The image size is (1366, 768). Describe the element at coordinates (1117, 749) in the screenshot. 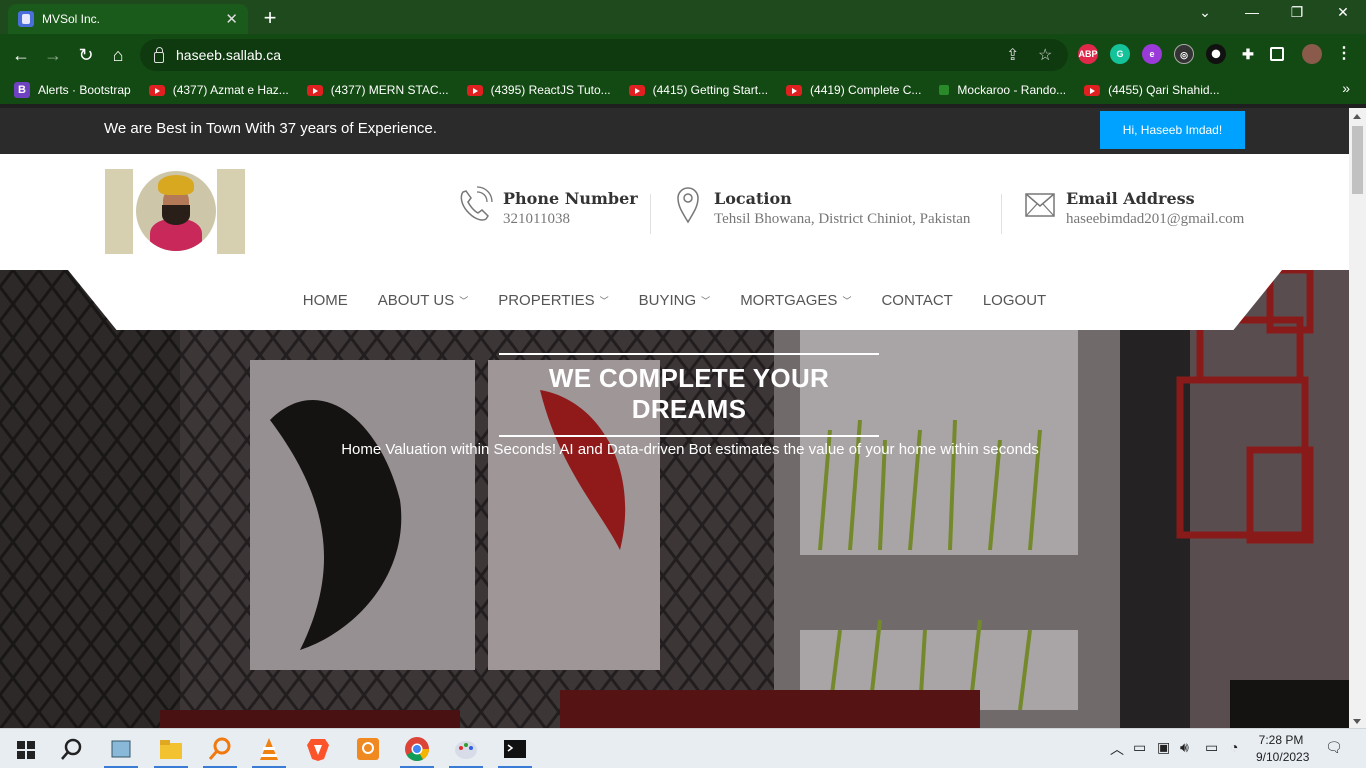

I see `tray-chevron-up-icon: ︿` at that location.